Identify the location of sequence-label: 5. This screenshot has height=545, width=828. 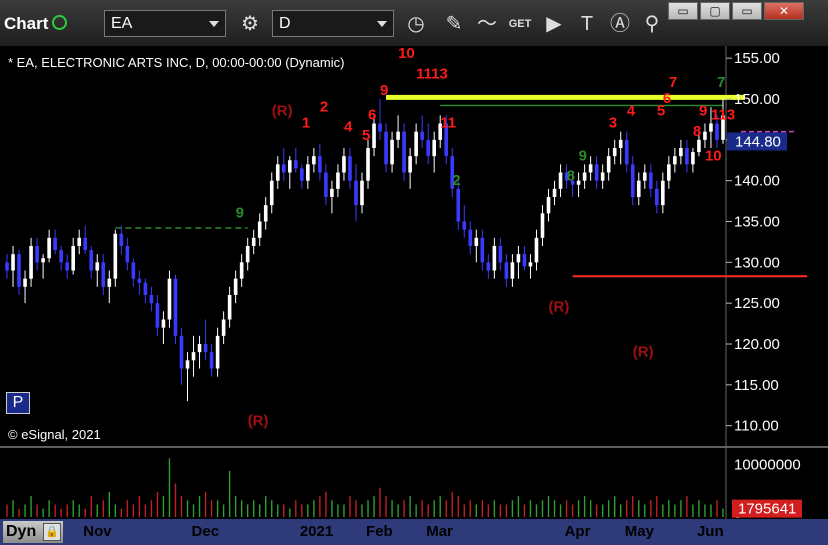
(366, 135).